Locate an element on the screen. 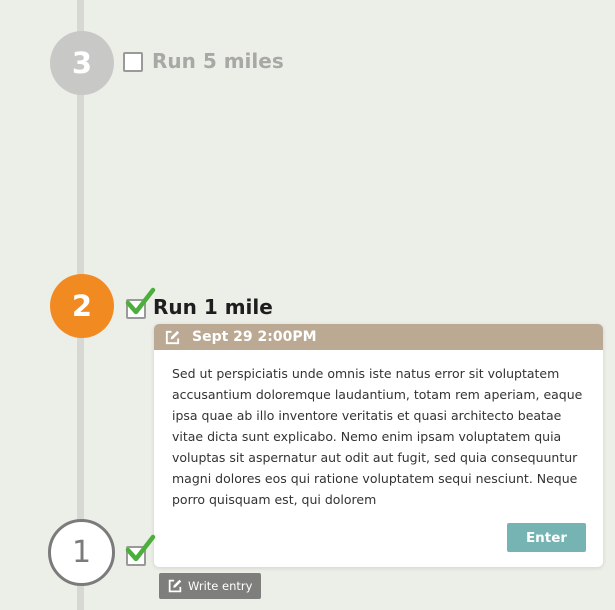  entry-header: Sept 29 2:00PM is located at coordinates (378, 337).